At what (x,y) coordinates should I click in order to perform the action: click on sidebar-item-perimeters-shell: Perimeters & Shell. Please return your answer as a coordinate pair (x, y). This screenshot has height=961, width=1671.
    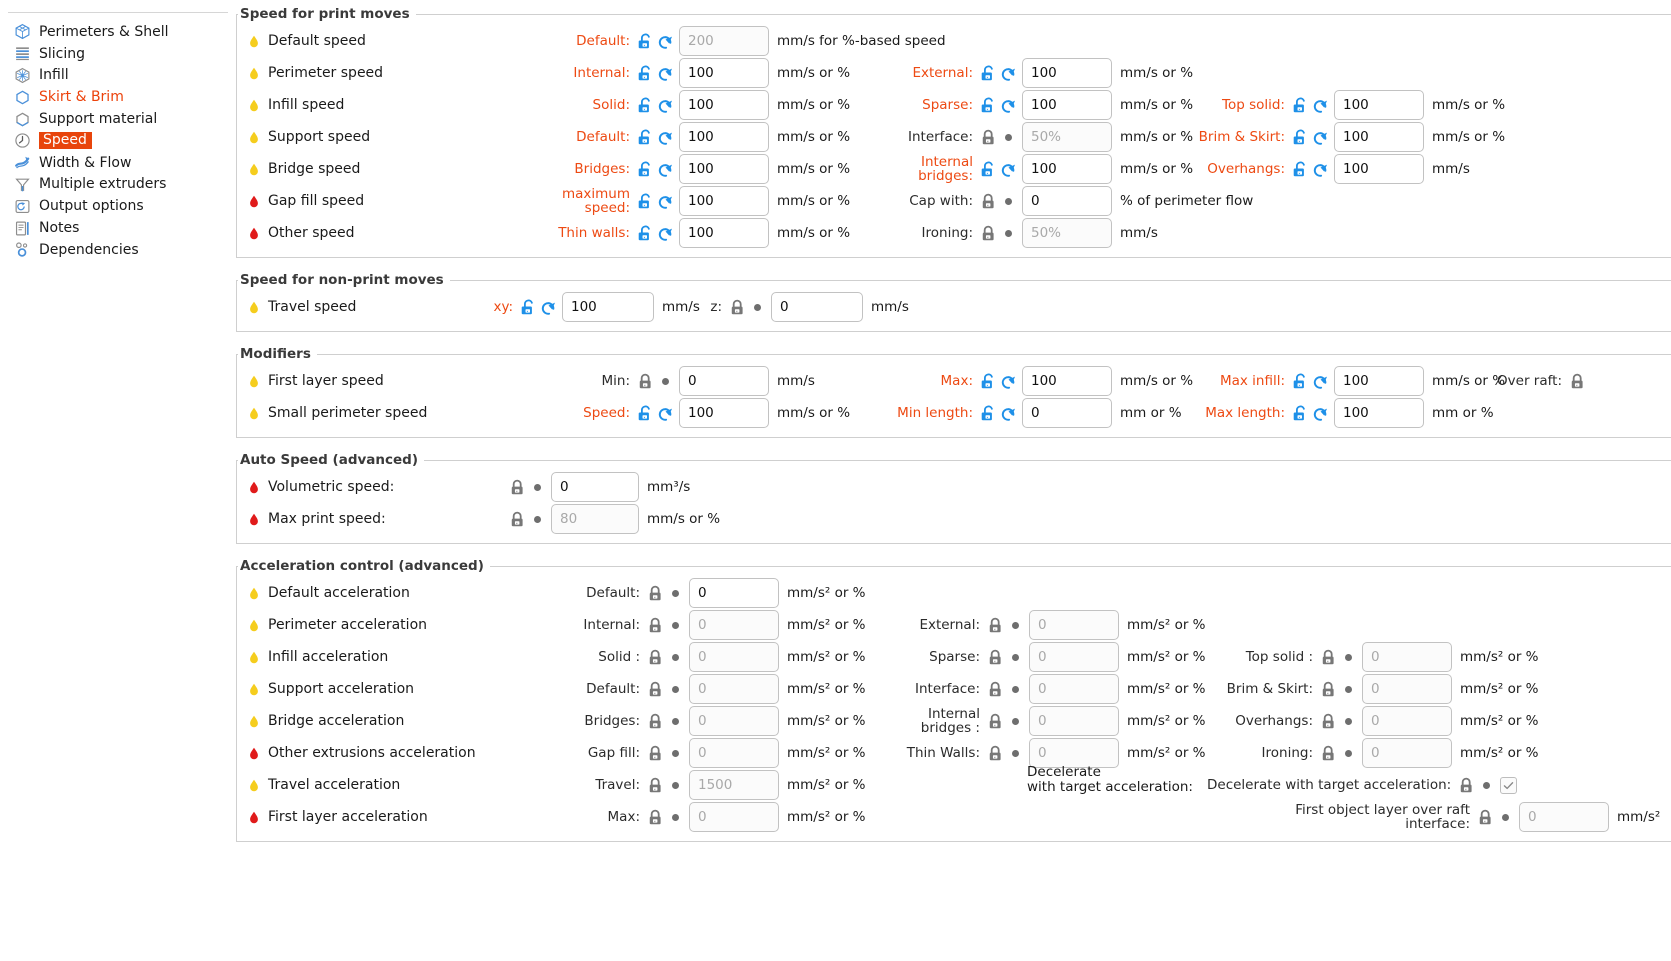
    Looking at the image, I should click on (118, 32).